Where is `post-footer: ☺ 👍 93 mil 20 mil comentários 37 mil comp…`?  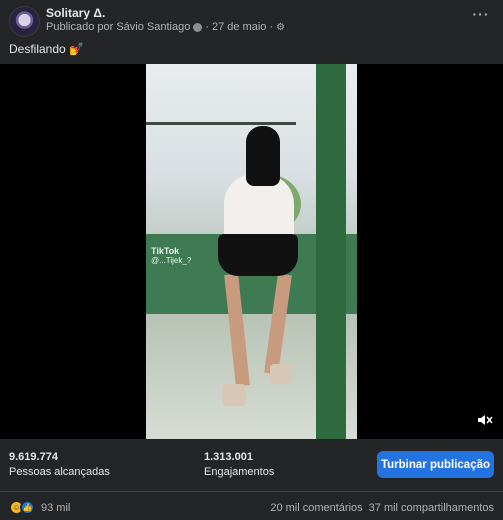 post-footer: ☺ 👍 93 mil 20 mil comentários 37 mil comp… is located at coordinates (251, 505).